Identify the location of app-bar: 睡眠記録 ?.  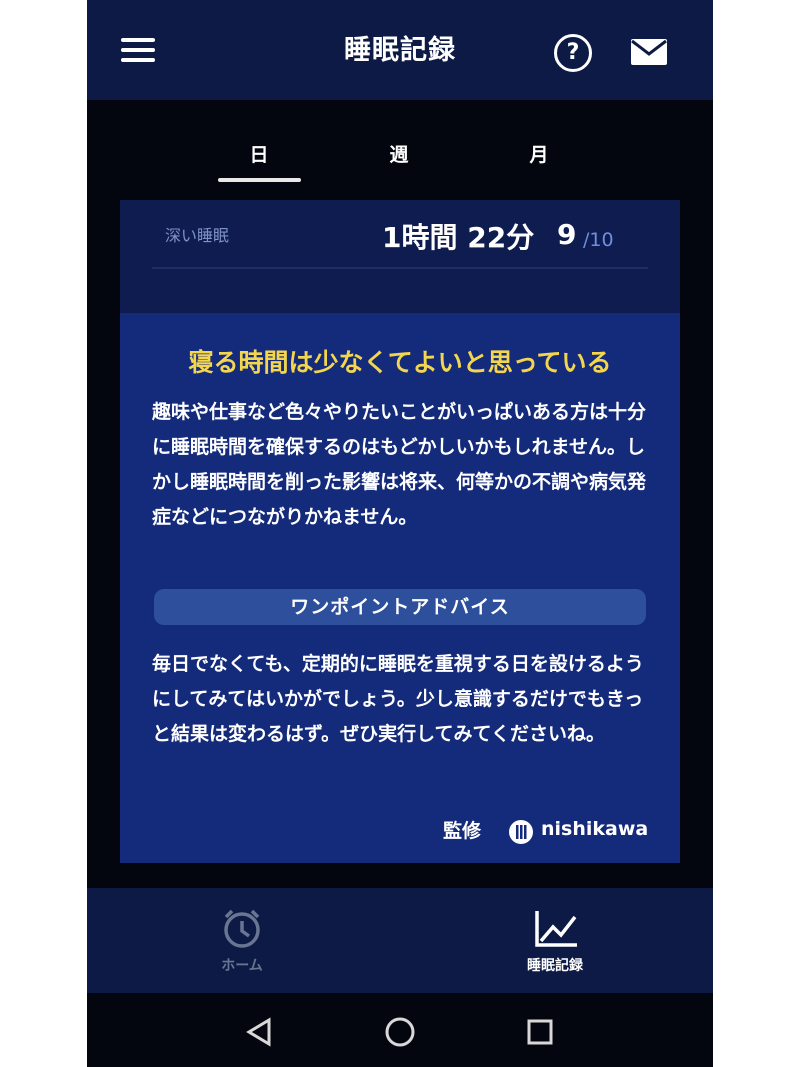
(400, 50).